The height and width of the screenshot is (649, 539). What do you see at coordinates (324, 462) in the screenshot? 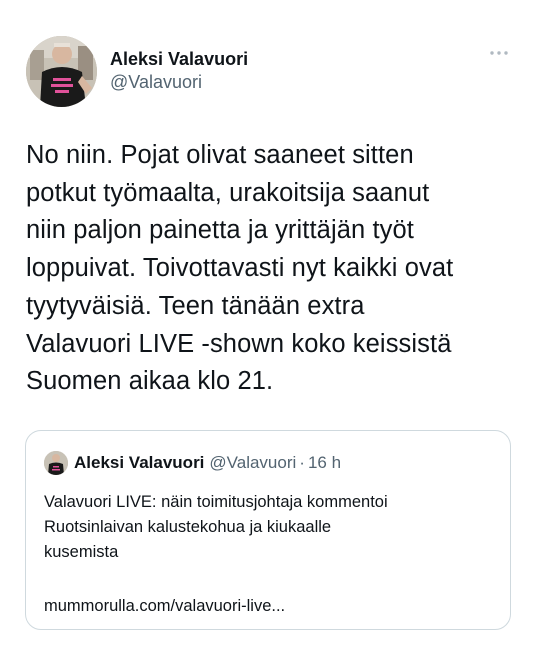
I see `quoted-timestamp: 16 h` at bounding box center [324, 462].